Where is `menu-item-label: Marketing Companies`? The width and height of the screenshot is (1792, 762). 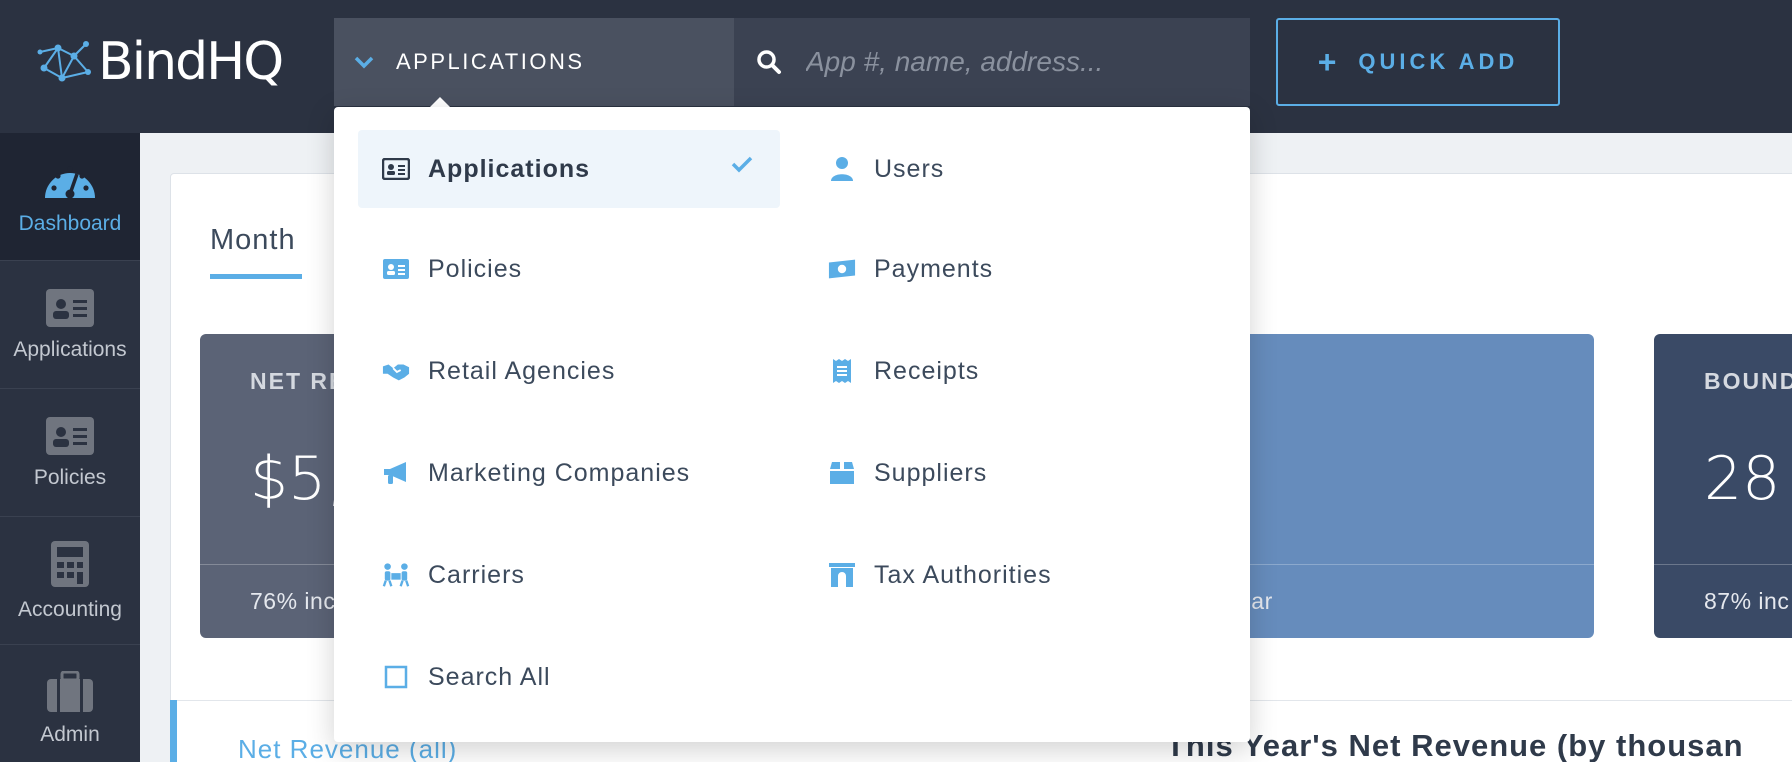 menu-item-label: Marketing Companies is located at coordinates (559, 472).